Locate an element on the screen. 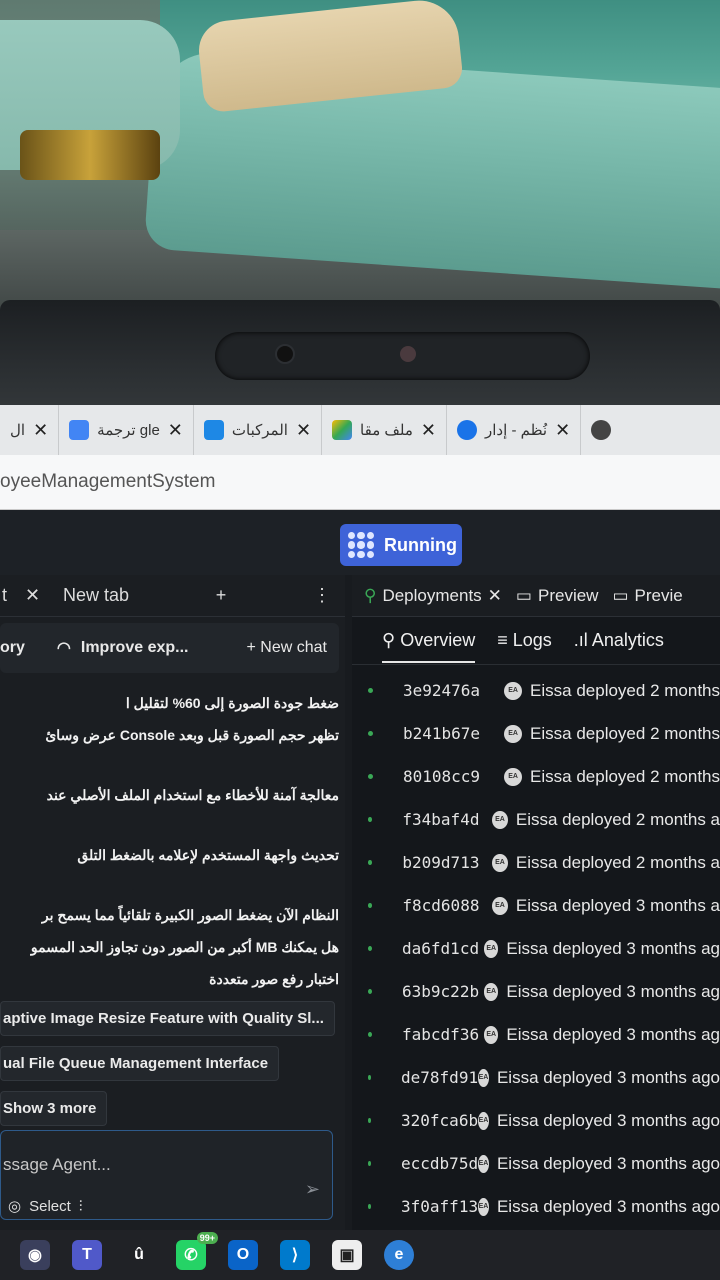 Image resolution: width=720 pixels, height=1280 pixels. outlook-icon: O is located at coordinates (243, 1255).